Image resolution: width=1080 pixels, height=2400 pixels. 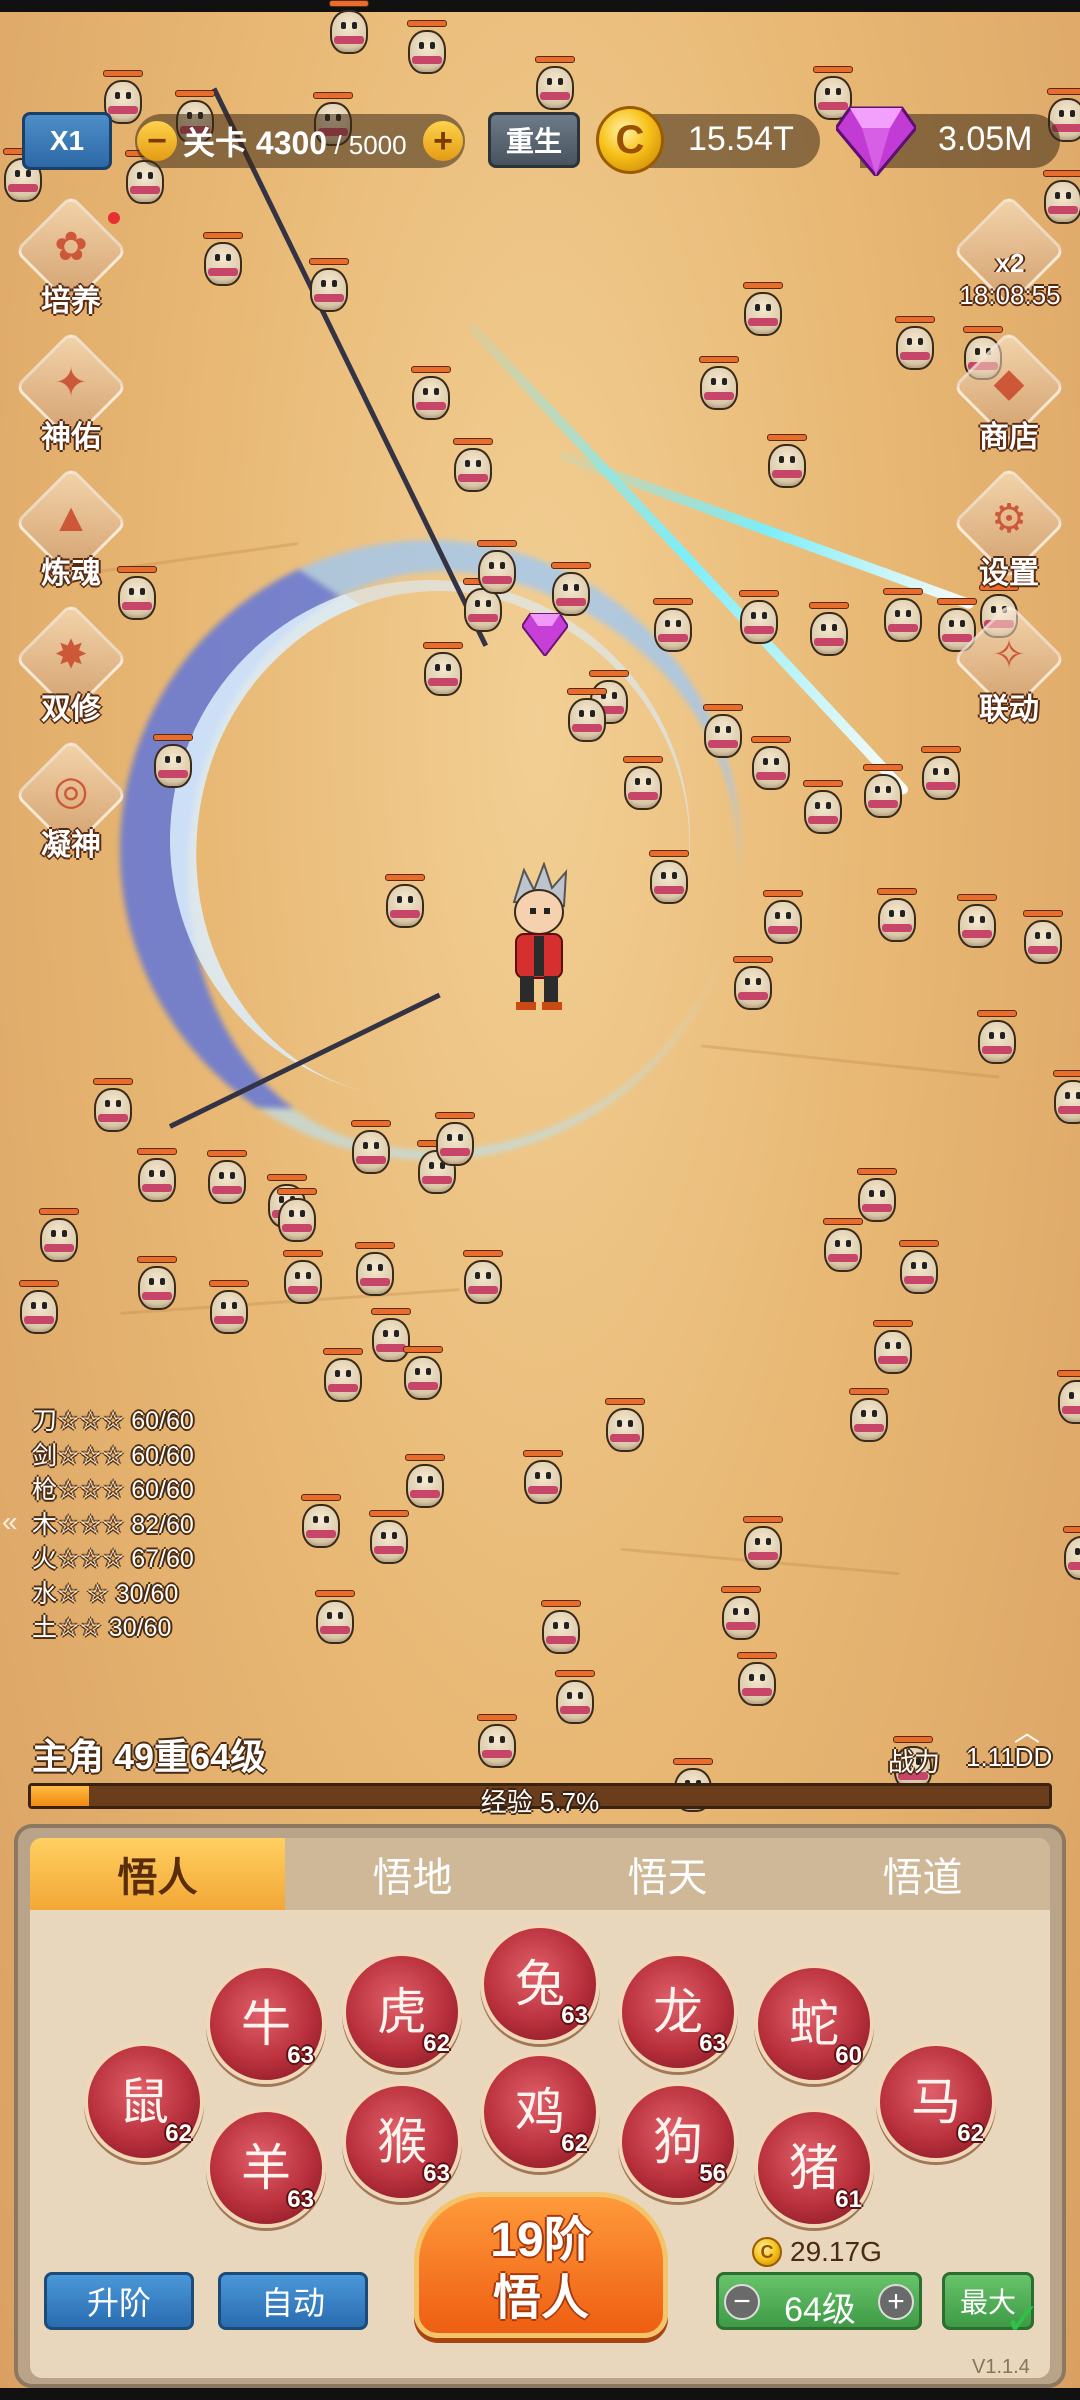 What do you see at coordinates (144, 2102) in the screenshot?
I see `zodiac-rat-node: 鼠 62` at bounding box center [144, 2102].